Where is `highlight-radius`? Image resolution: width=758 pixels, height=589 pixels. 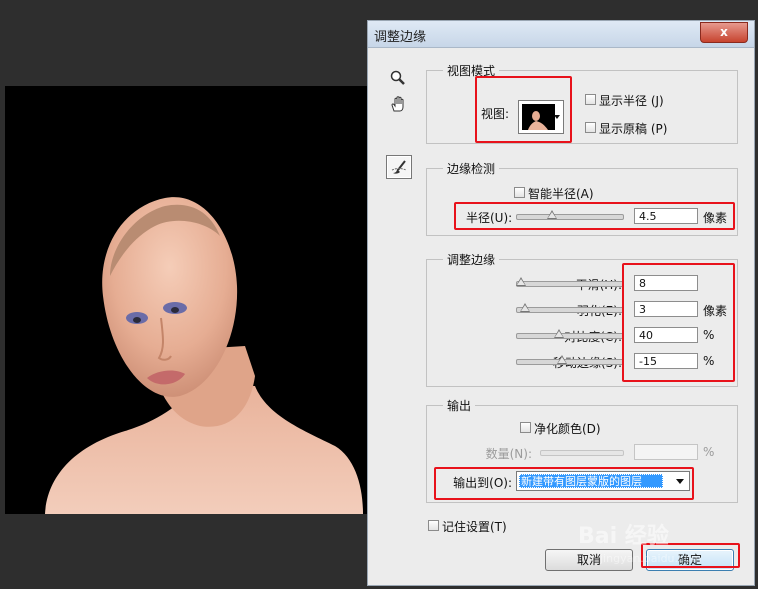
highlight-radius is located at coordinates (594, 216).